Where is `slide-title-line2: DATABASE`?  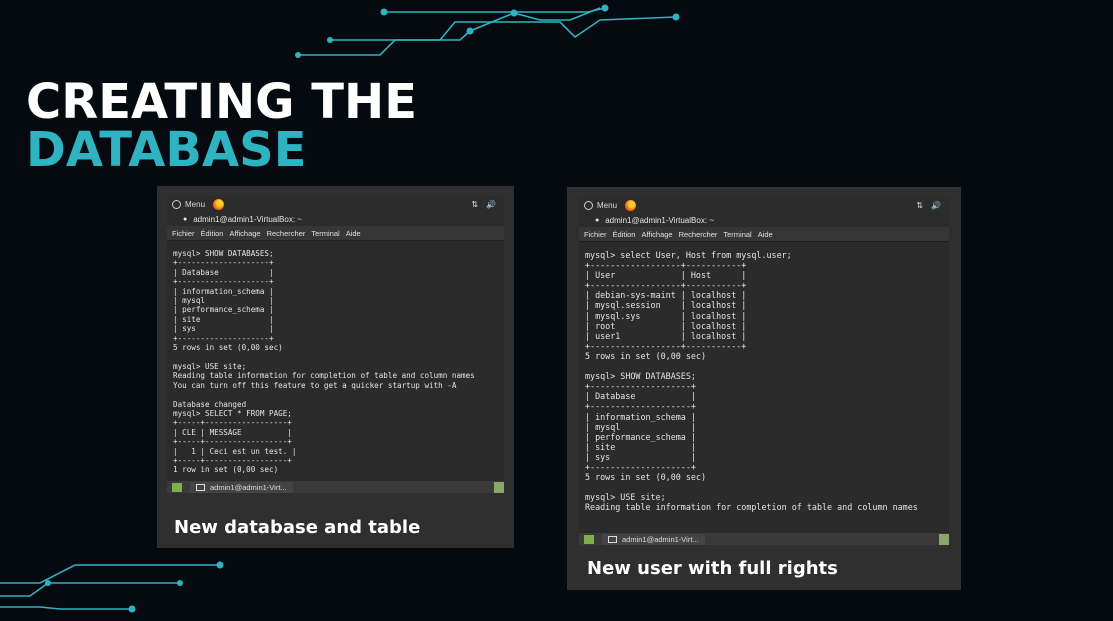
slide-title-line2: DATABASE is located at coordinates (166, 150).